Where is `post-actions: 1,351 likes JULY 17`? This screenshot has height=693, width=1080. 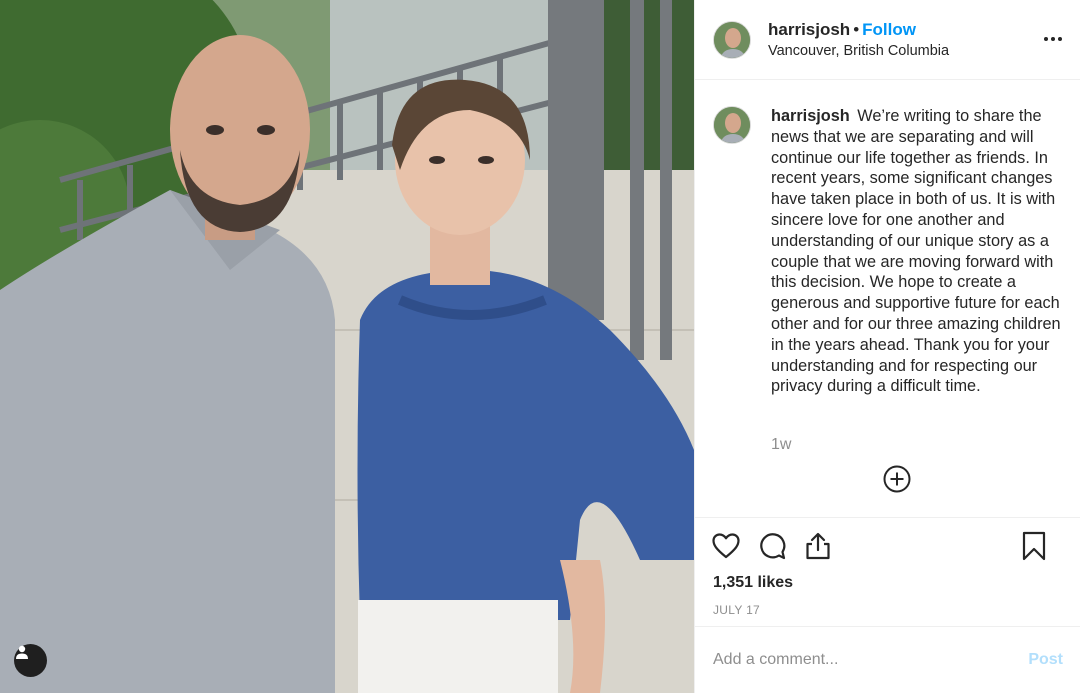
post-actions: 1,351 likes JULY 17 is located at coordinates (887, 567).